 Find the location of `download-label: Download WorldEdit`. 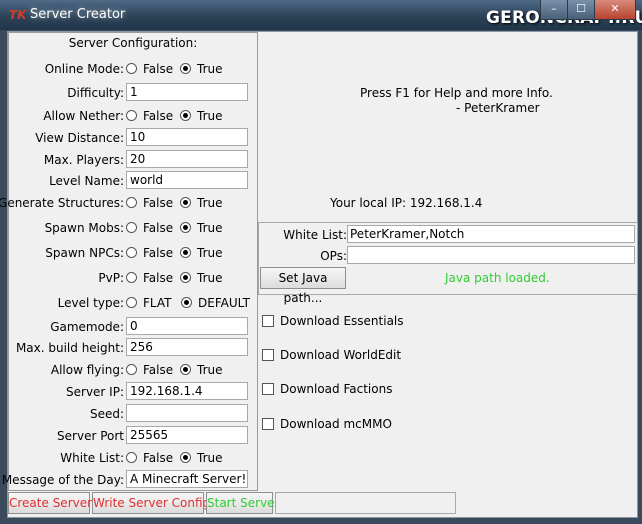

download-label: Download WorldEdit is located at coordinates (341, 355).